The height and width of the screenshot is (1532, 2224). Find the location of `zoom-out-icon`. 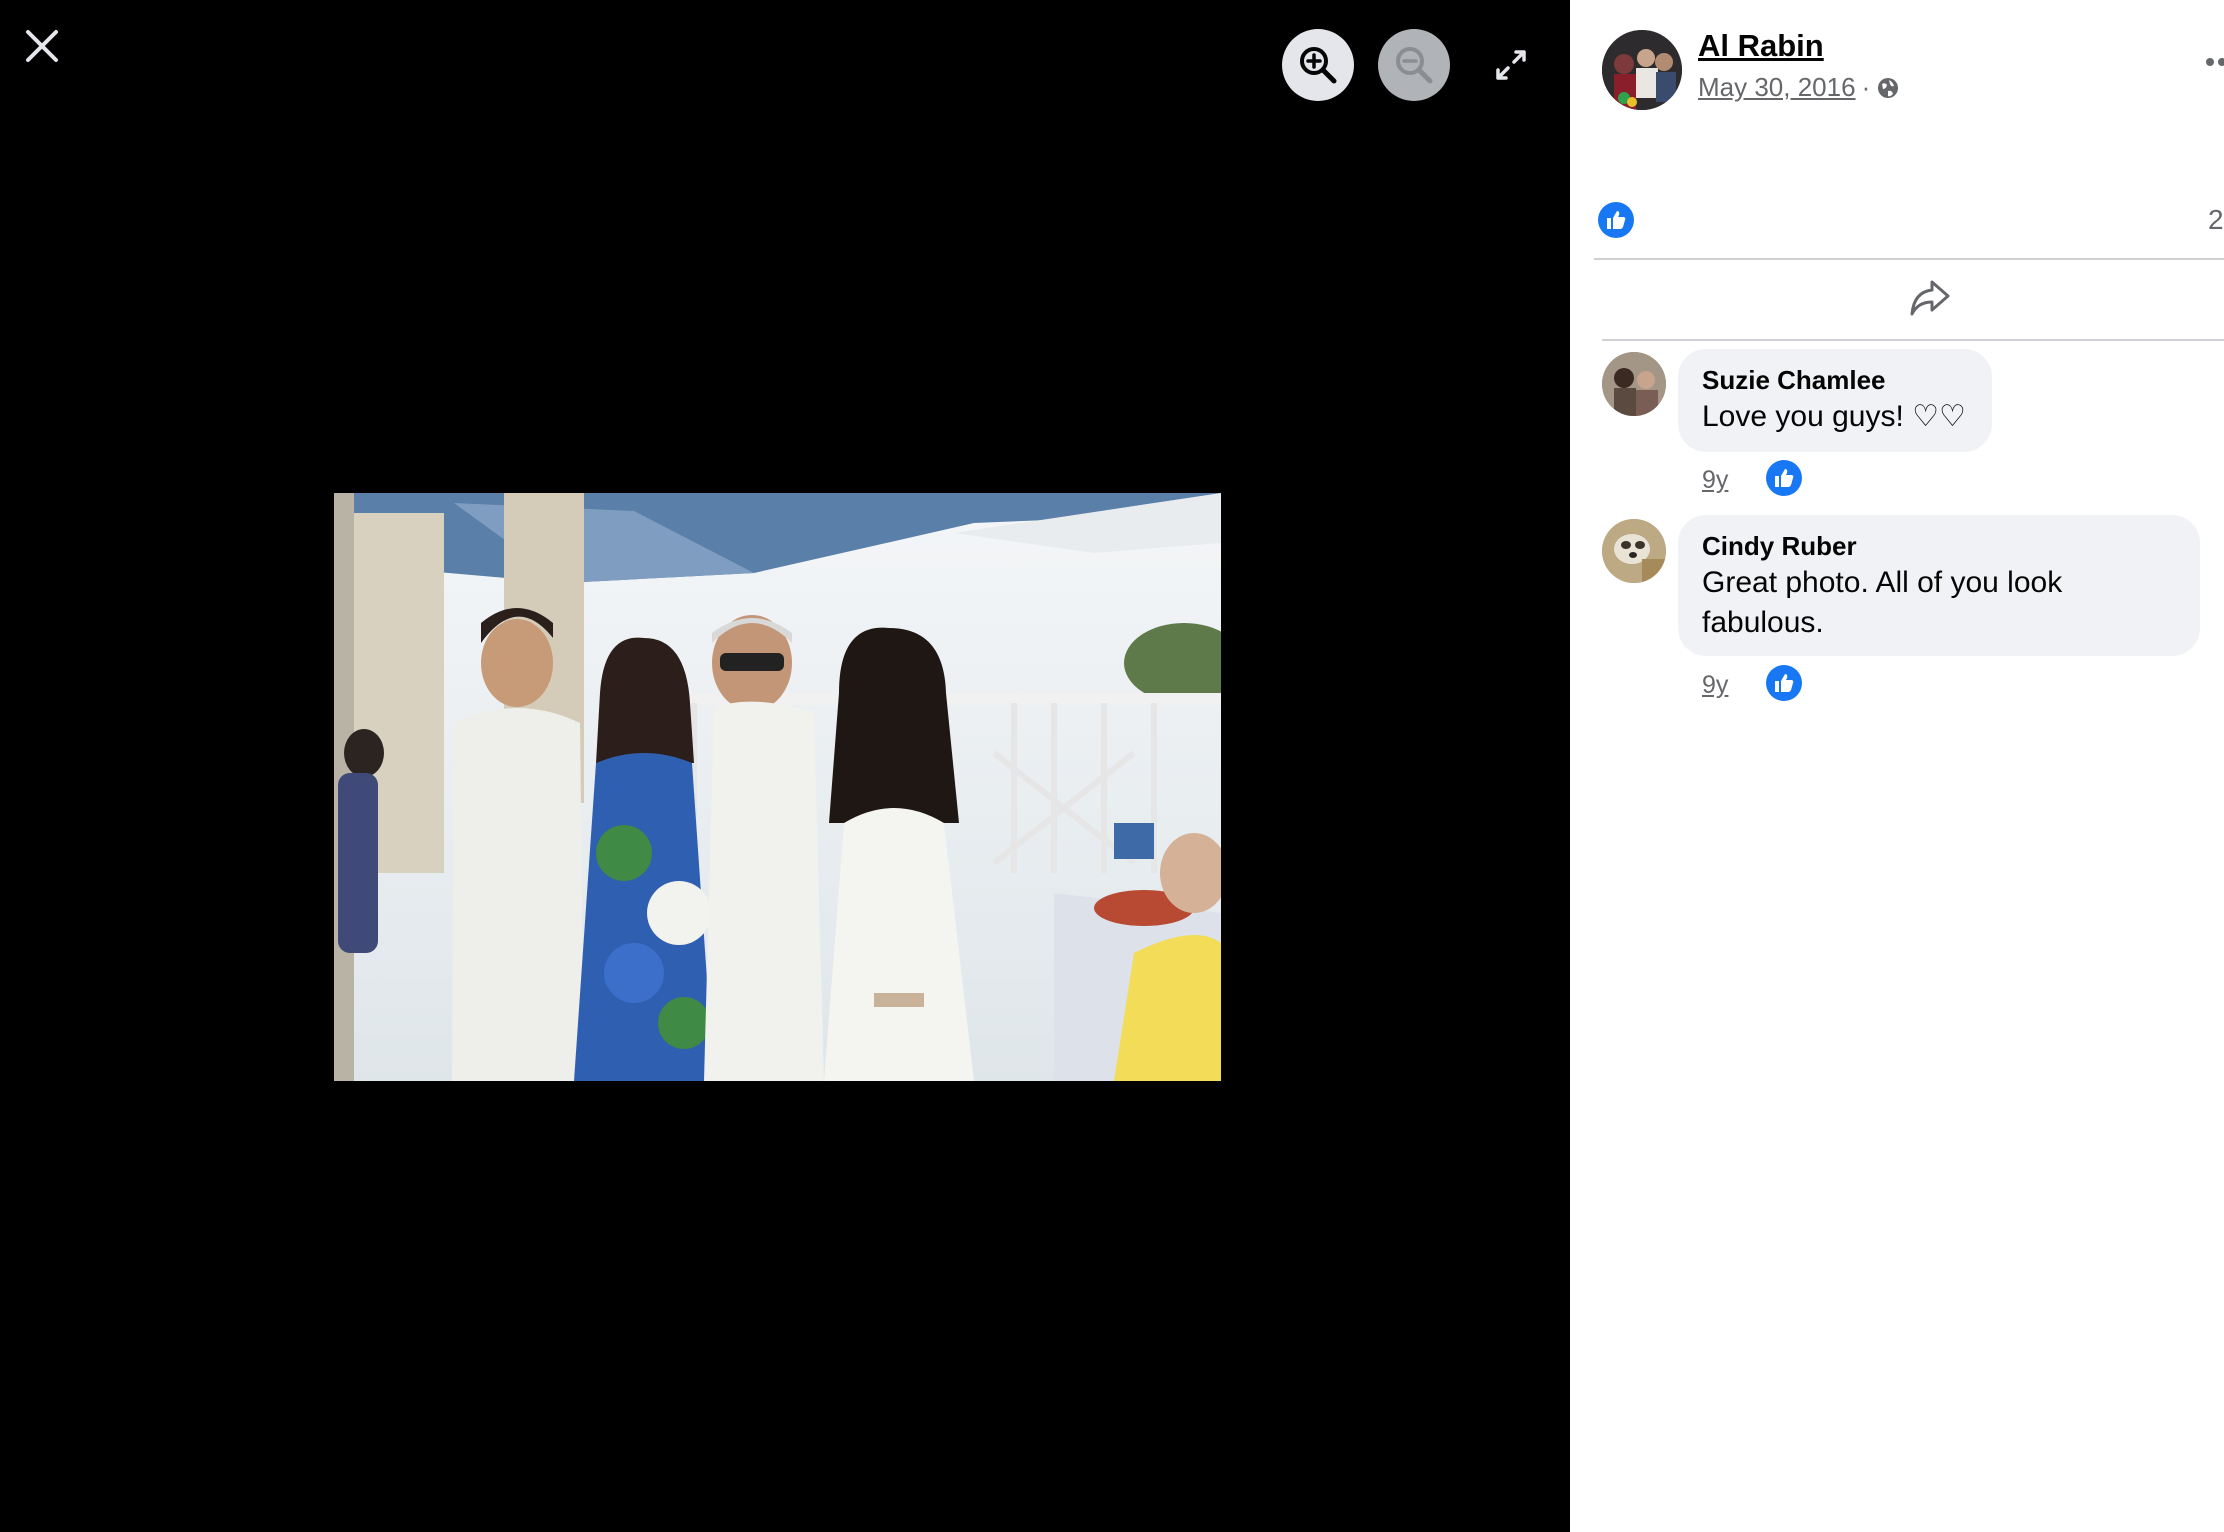

zoom-out-icon is located at coordinates (1414, 65).